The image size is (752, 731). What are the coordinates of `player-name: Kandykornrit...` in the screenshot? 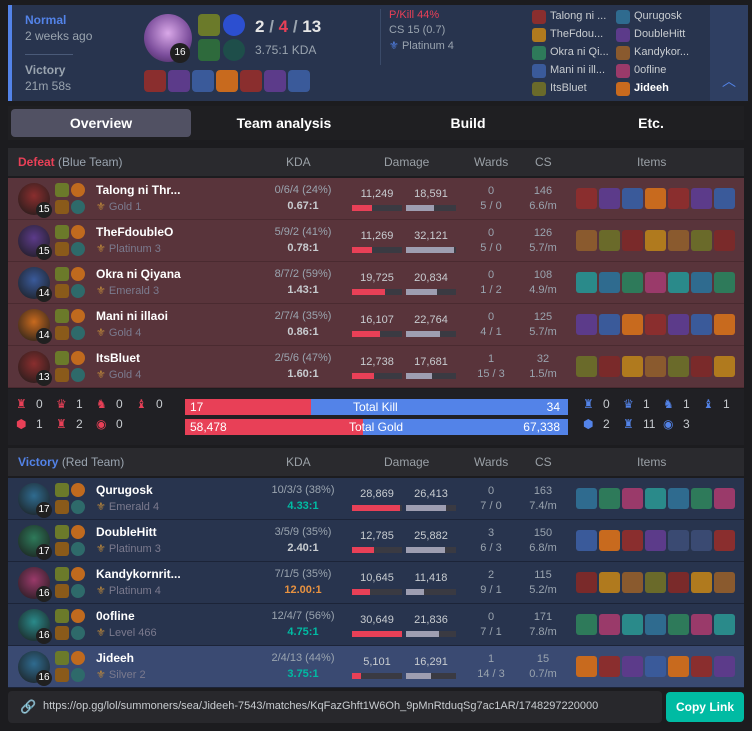 It's located at (138, 574).